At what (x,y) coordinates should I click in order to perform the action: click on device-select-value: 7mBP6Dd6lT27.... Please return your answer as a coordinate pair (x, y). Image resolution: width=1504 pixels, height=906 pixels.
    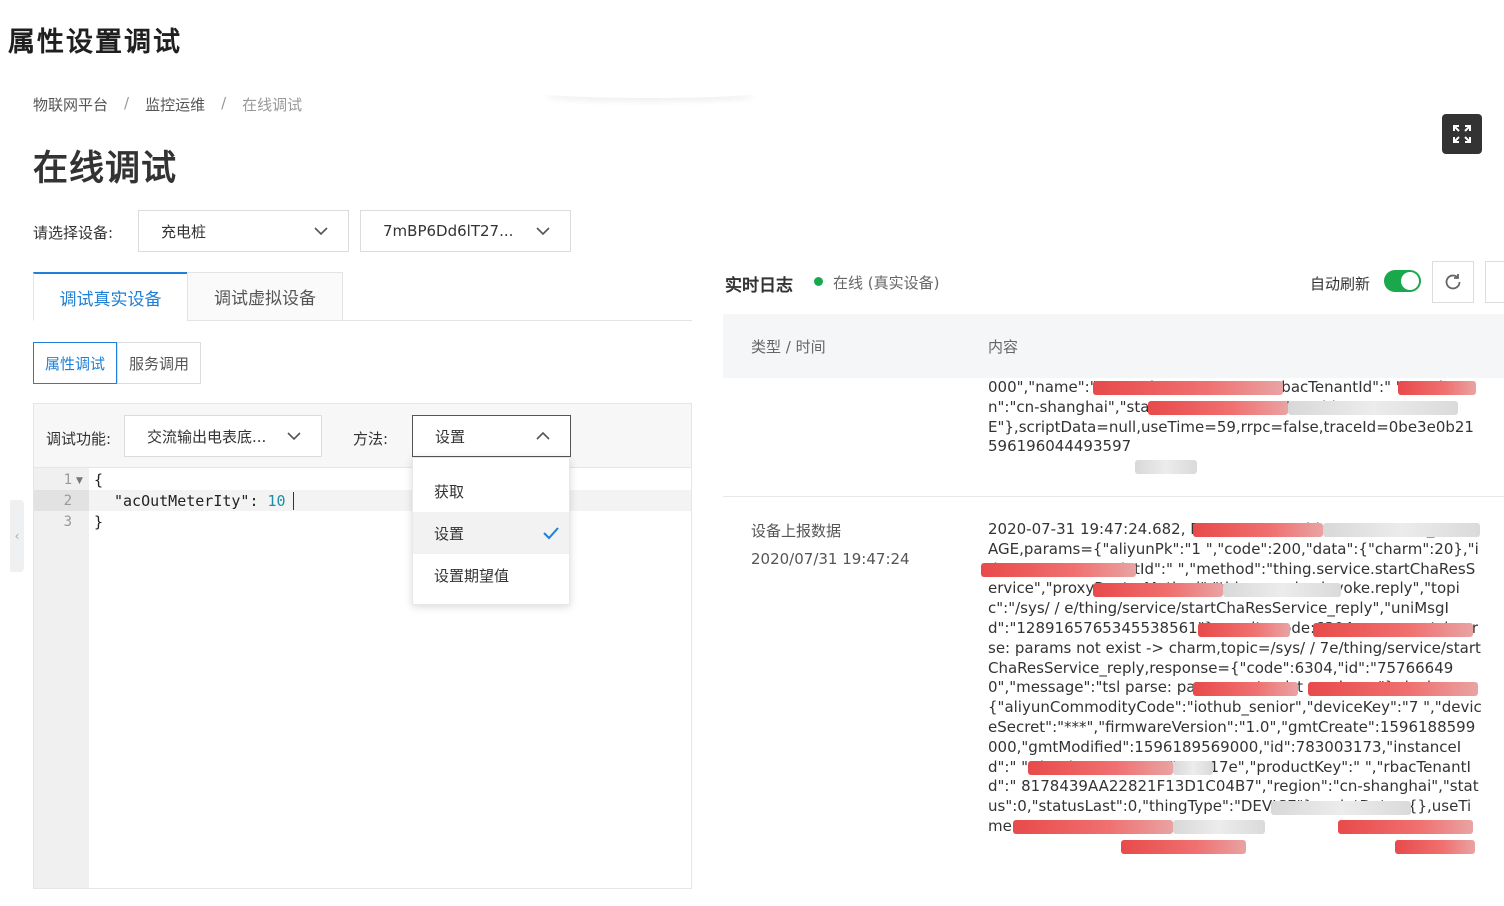
    Looking at the image, I should click on (448, 231).